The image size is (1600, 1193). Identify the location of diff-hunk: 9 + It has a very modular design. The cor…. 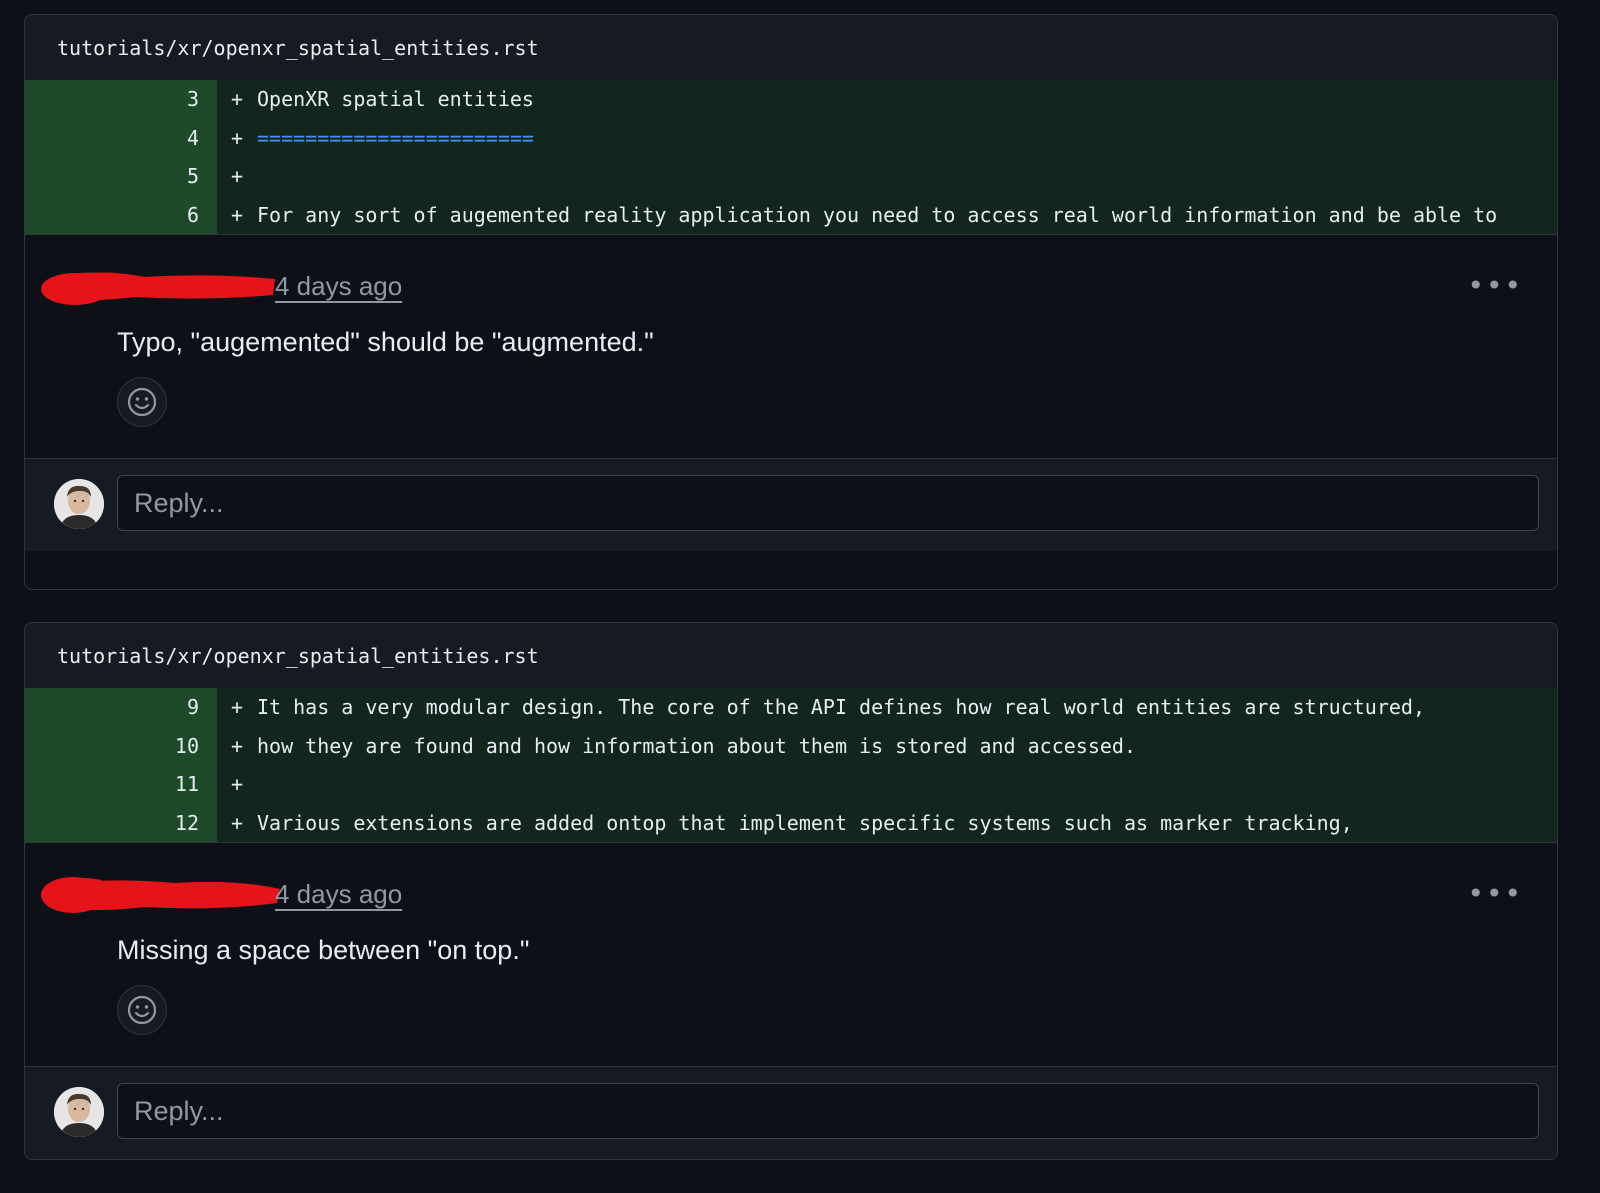
(791, 765).